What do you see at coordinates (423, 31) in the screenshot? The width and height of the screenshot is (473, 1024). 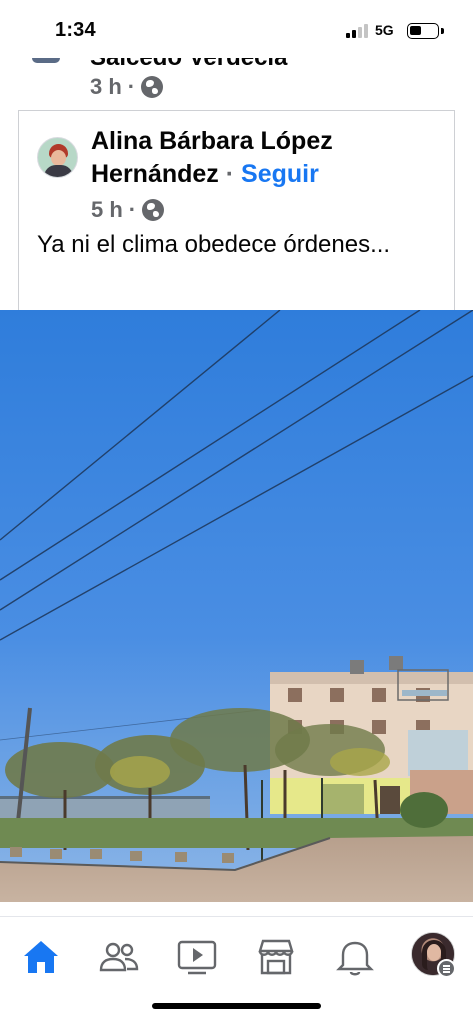 I see `battery-icon` at bounding box center [423, 31].